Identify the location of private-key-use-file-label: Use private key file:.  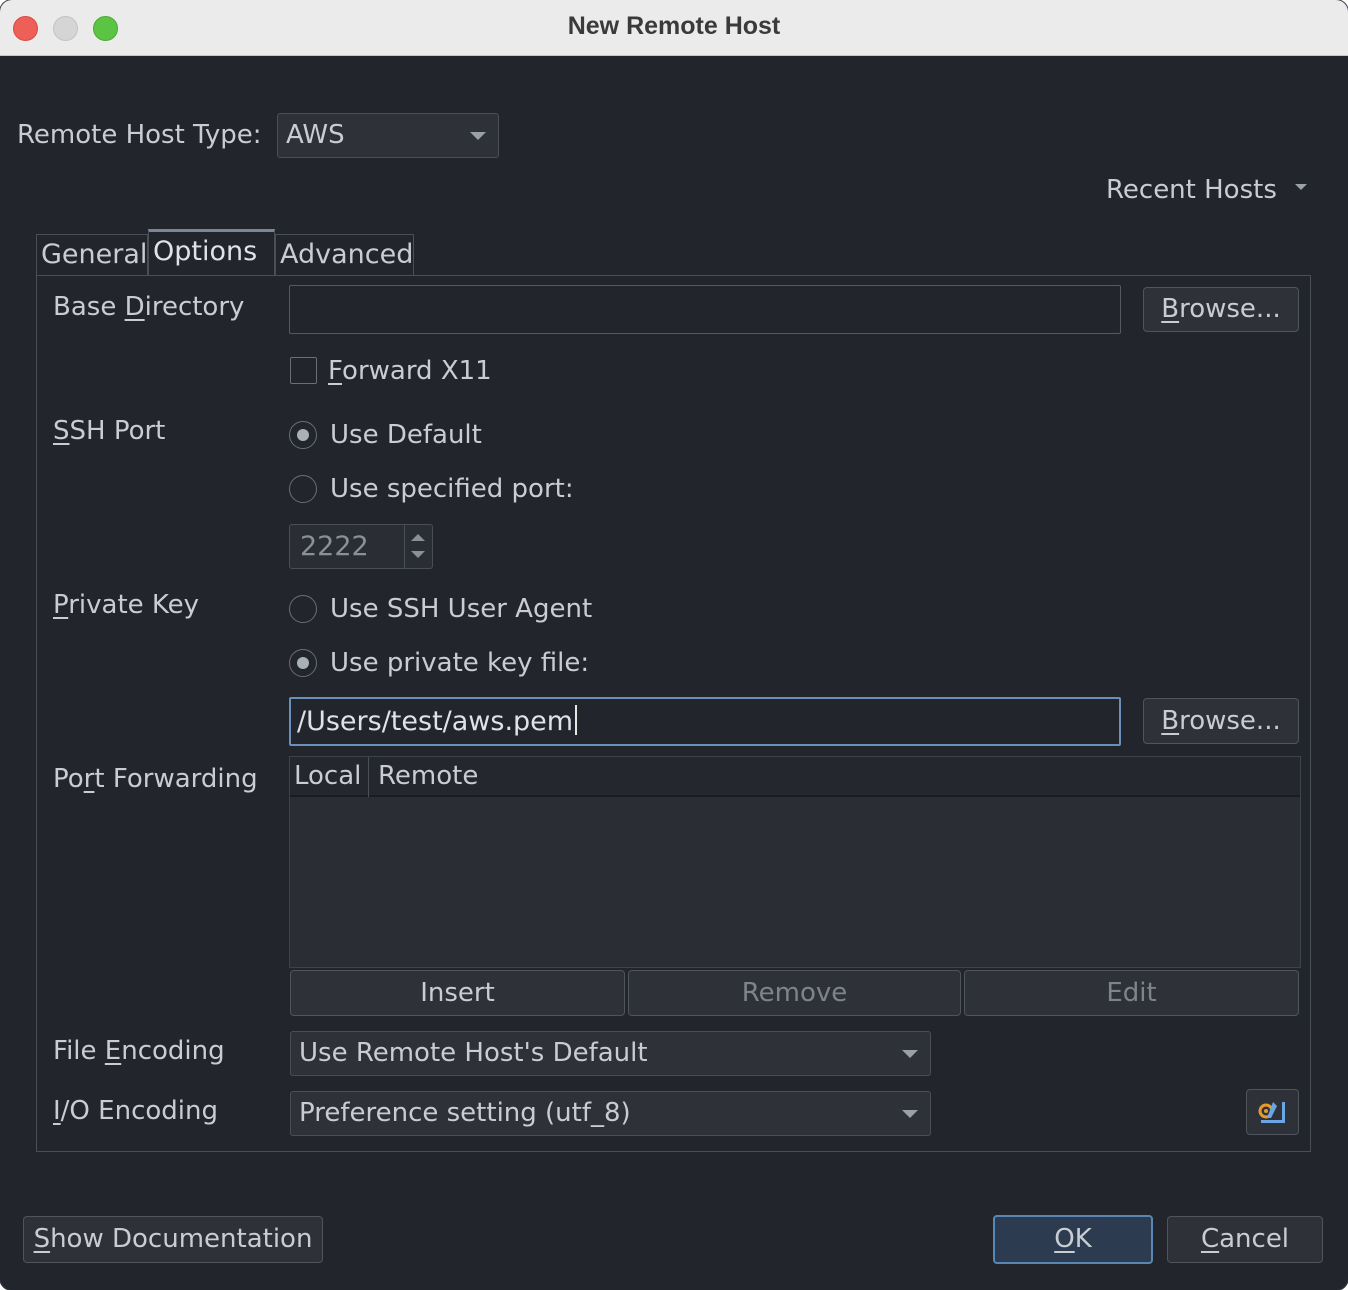
(460, 663).